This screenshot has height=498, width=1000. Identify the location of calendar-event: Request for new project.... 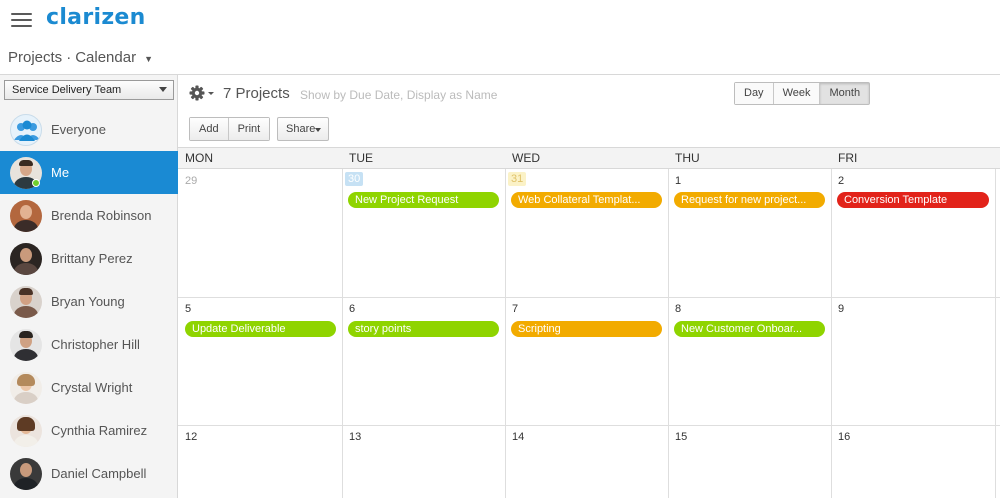
(749, 200).